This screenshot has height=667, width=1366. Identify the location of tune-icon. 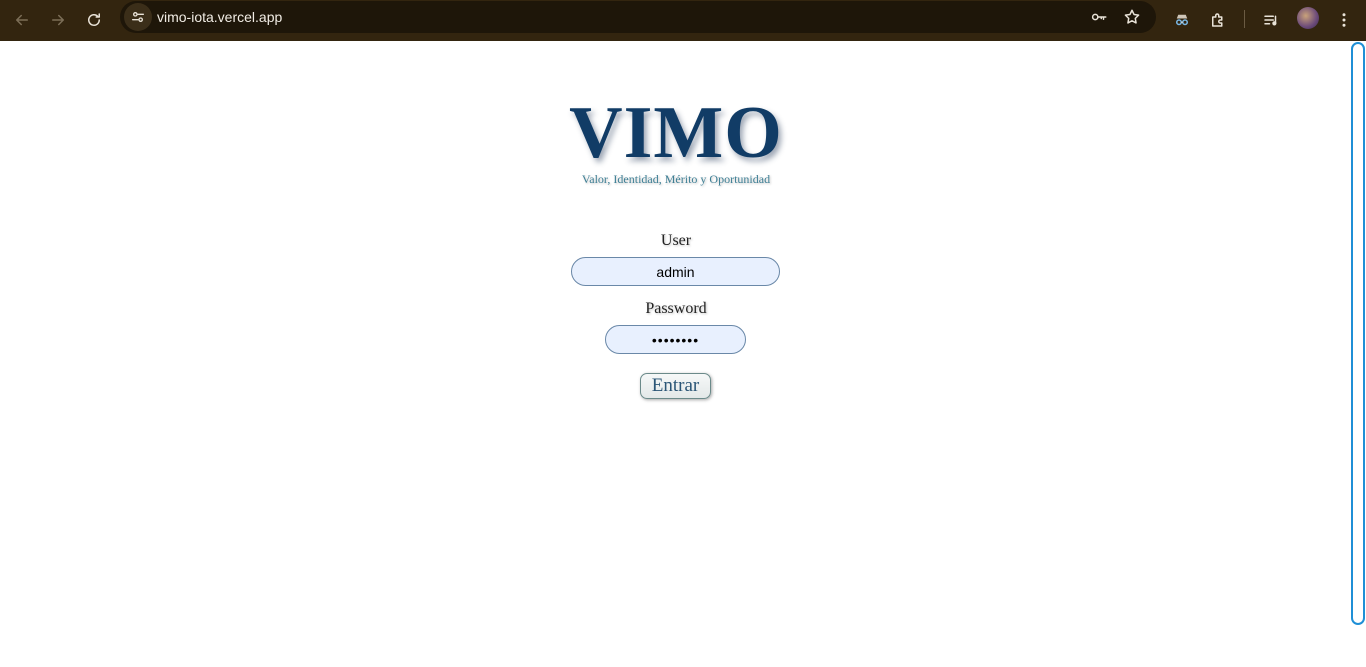
(138, 17).